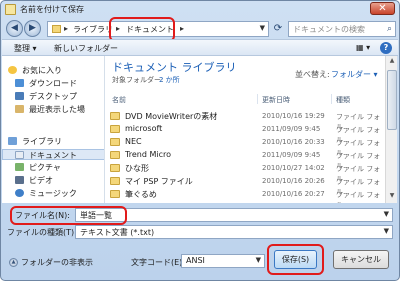 This screenshot has height=281, width=400. I want to click on documents-icon, so click(19, 155).